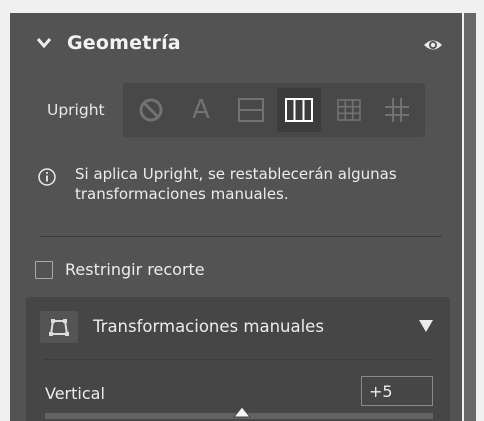  What do you see at coordinates (397, 391) in the screenshot?
I see `vertical-value-input` at bounding box center [397, 391].